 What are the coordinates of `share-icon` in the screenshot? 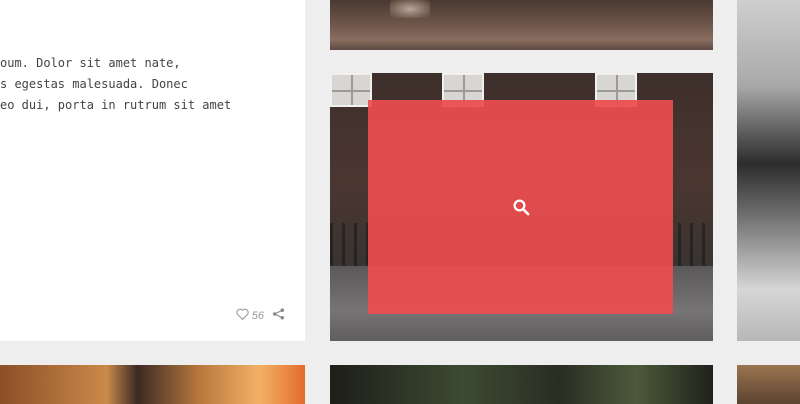 It's located at (278, 315).